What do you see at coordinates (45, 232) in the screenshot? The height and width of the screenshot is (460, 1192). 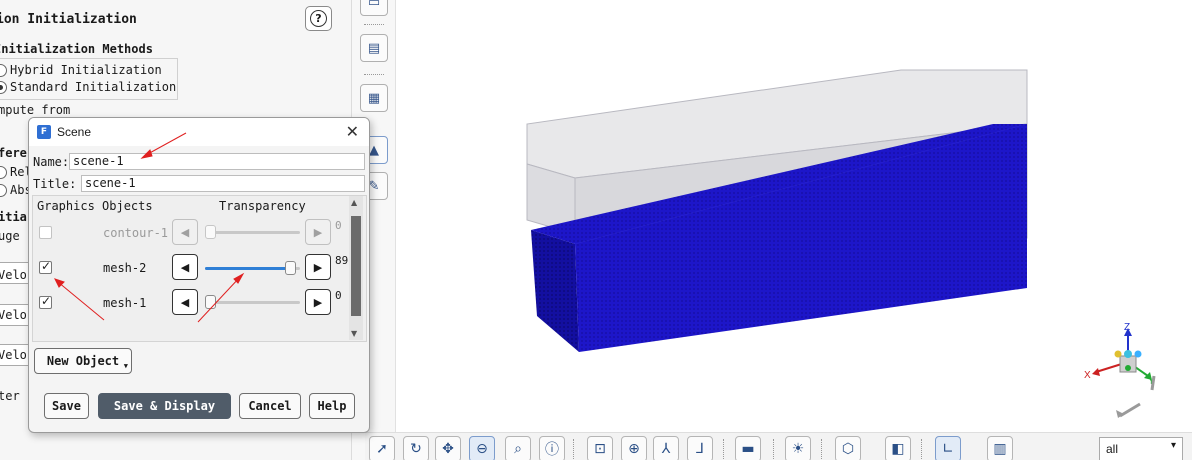 I see `contour-1-checkbox` at bounding box center [45, 232].